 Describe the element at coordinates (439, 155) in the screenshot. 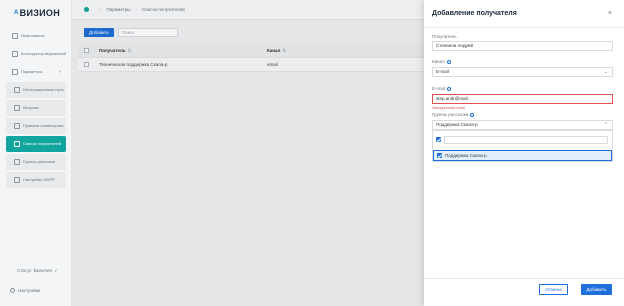

I see `option-checkbox` at that location.